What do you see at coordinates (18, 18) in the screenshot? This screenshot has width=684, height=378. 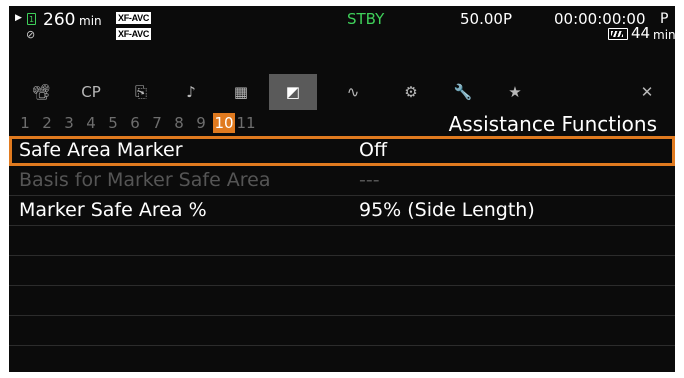 I see `play-triangle-icon: ▶` at bounding box center [18, 18].